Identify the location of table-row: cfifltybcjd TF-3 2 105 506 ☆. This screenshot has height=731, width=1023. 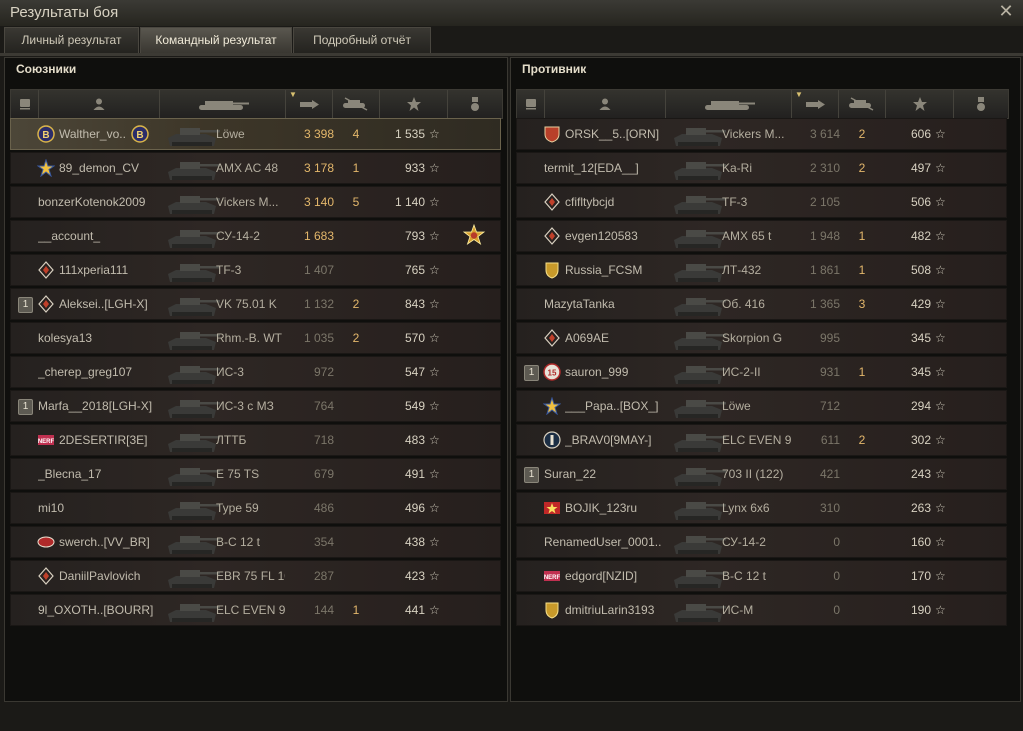
(761, 202).